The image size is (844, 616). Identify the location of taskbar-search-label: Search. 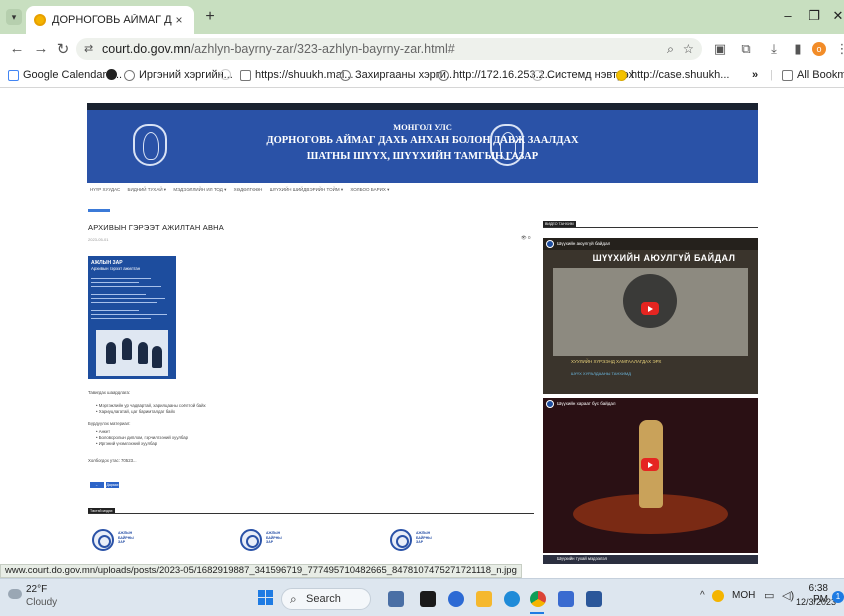
(323, 599).